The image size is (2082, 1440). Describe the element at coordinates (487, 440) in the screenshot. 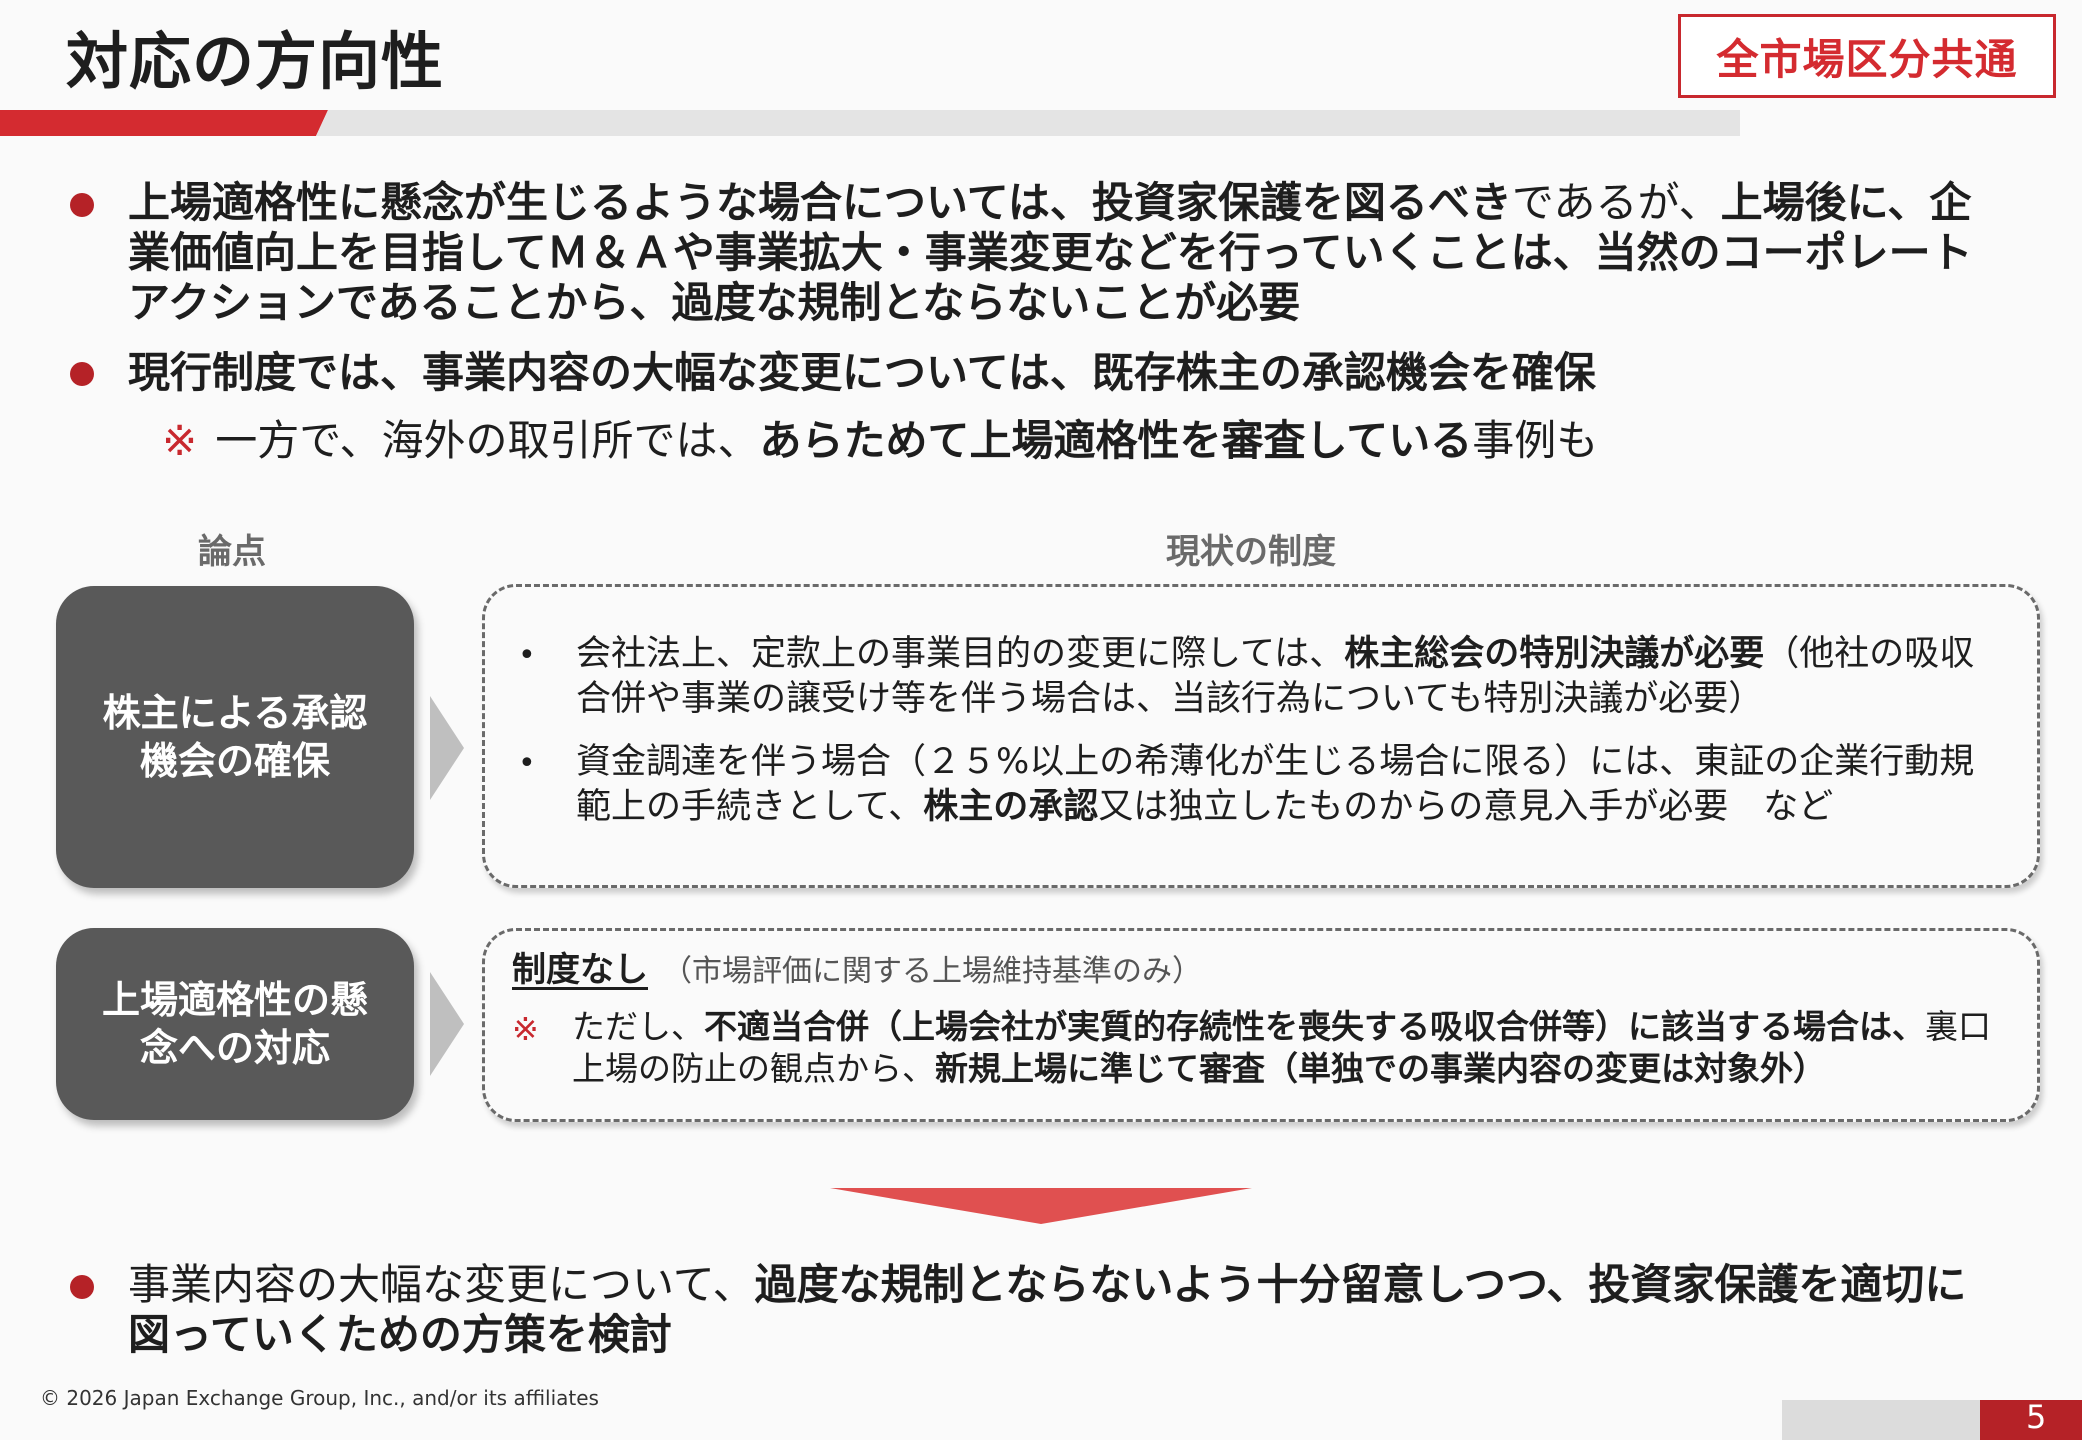

I see `note-text-a: 一方で、海外の取引所では、` at that location.